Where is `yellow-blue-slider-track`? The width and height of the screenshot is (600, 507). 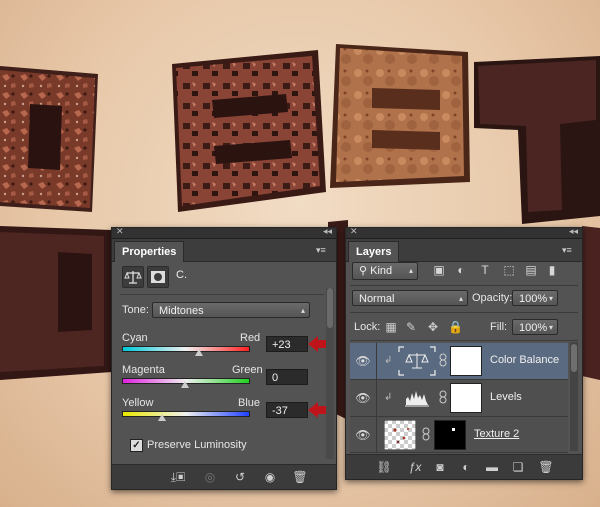
yellow-blue-slider-track is located at coordinates (186, 414).